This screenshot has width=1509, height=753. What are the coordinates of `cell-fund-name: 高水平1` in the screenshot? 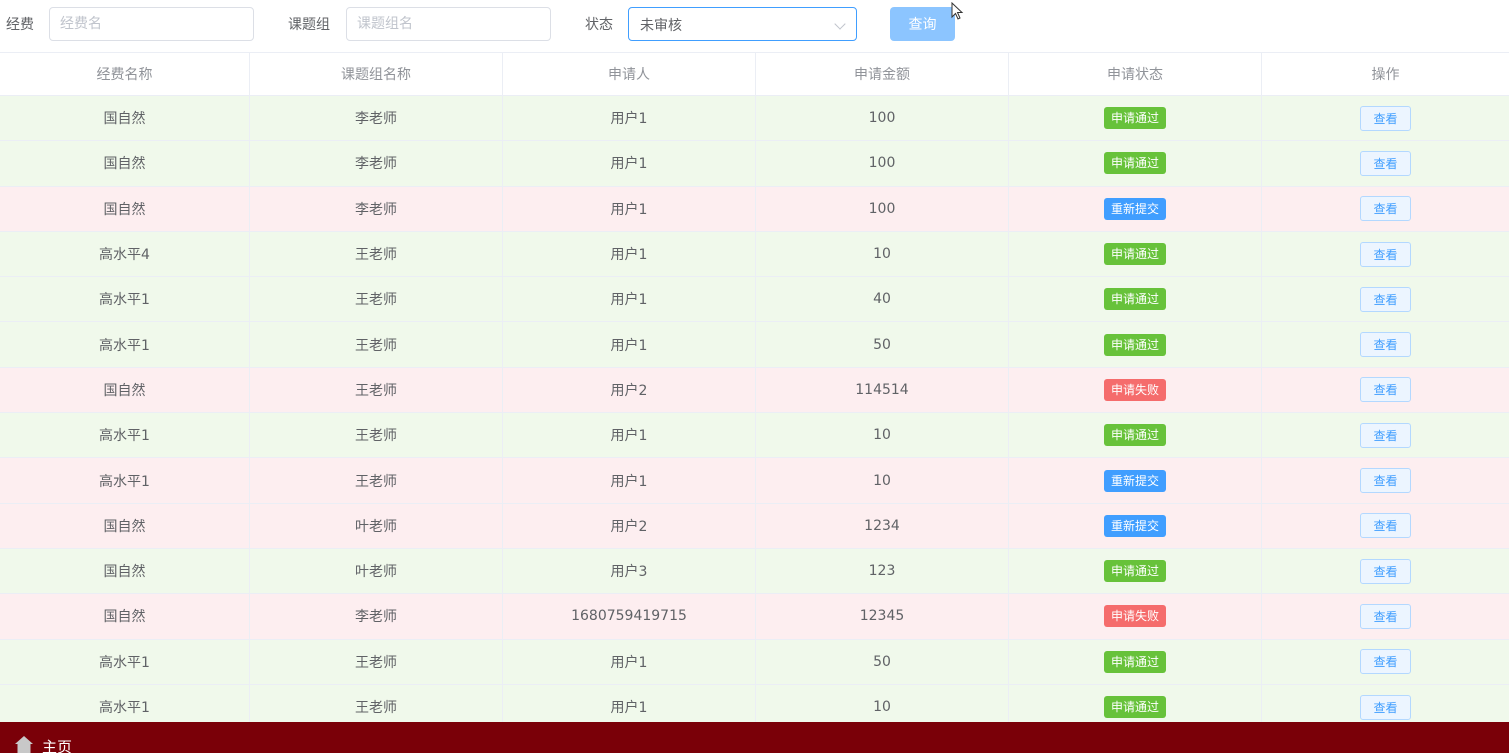 It's located at (125, 480).